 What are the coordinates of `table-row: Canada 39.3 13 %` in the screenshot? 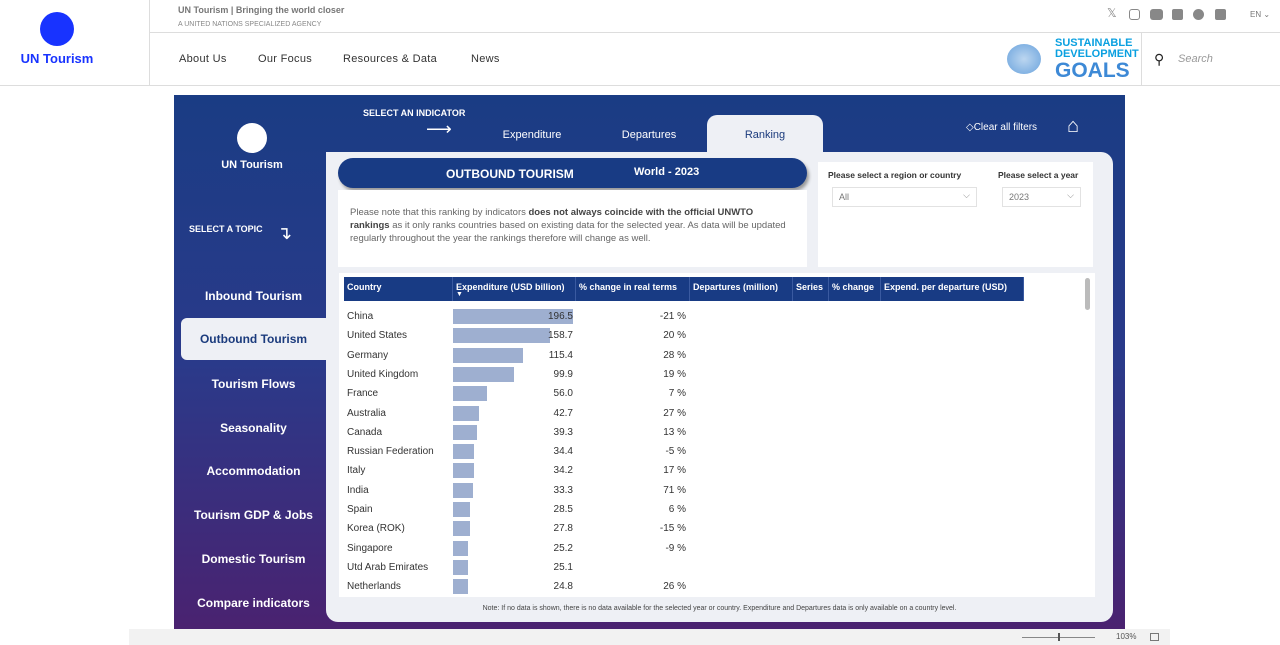 It's located at (684, 432).